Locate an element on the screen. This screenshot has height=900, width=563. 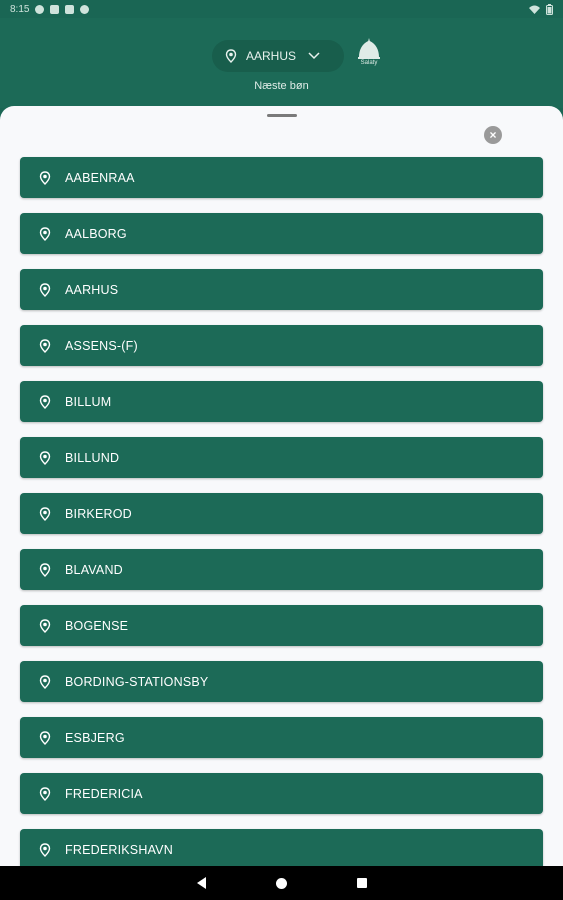
salaty-label: Salaty is located at coordinates (369, 63).